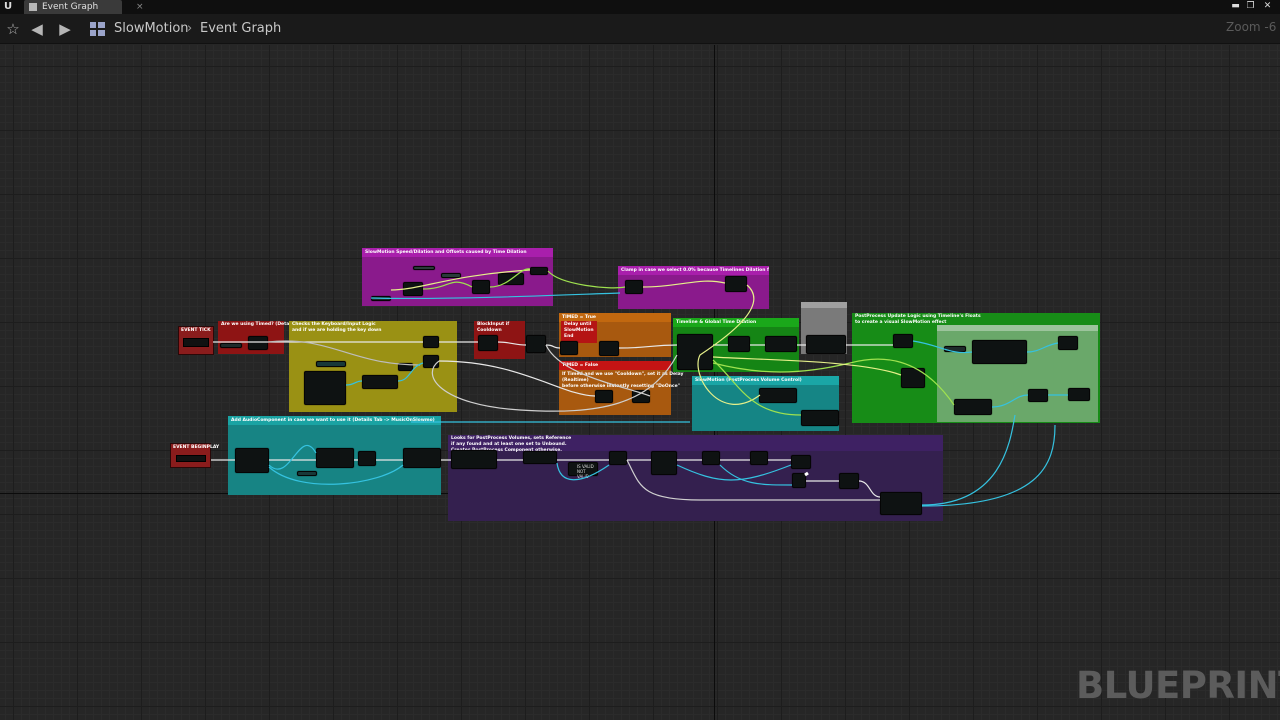 This screenshot has height=720, width=1280. I want to click on graph-toolbar: ☆ ◀ ▶ SlowMotion › Event Graph Zoom -6, so click(640, 29).